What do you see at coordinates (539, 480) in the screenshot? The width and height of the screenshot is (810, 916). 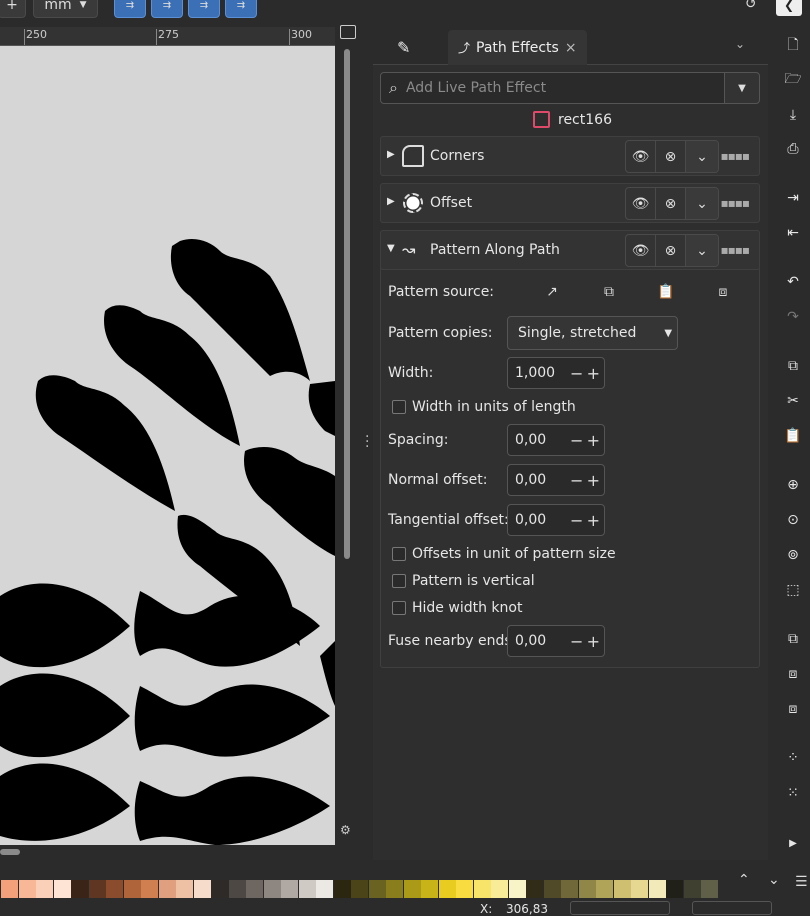 I see `normal-offset-value: 0,00` at bounding box center [539, 480].